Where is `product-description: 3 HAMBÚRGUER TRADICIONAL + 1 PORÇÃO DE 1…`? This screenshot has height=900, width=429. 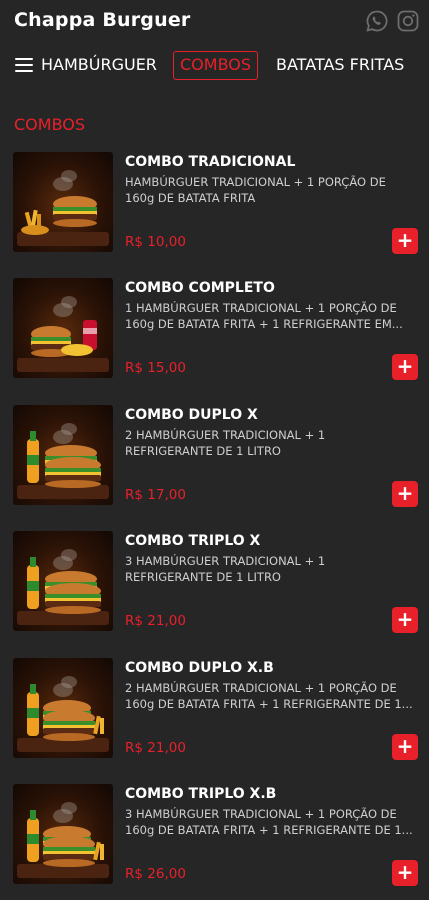 product-description: 3 HAMBÚRGUER TRADICIONAL + 1 PORÇÃO DE 1… is located at coordinates (269, 822).